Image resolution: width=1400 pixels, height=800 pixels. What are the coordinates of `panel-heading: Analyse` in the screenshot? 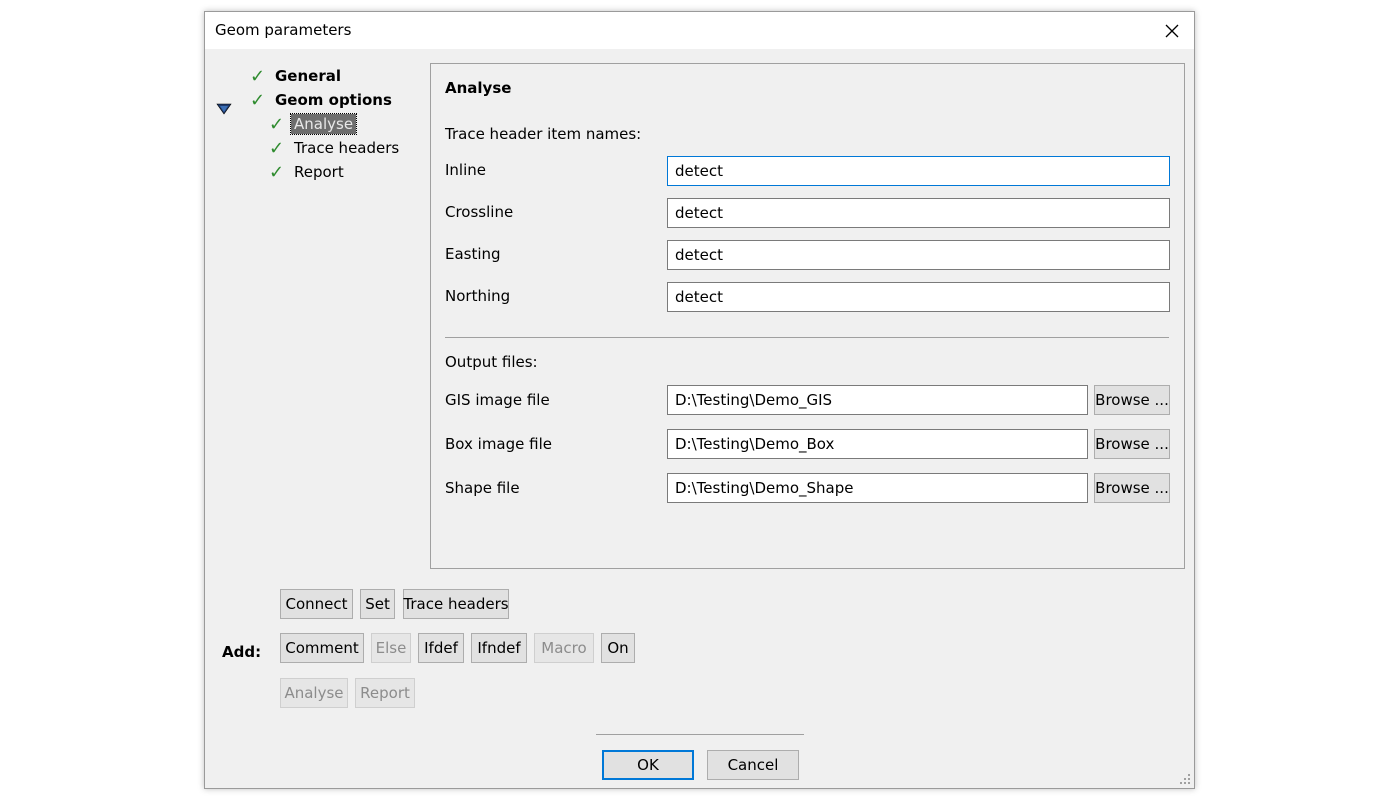 It's located at (478, 88).